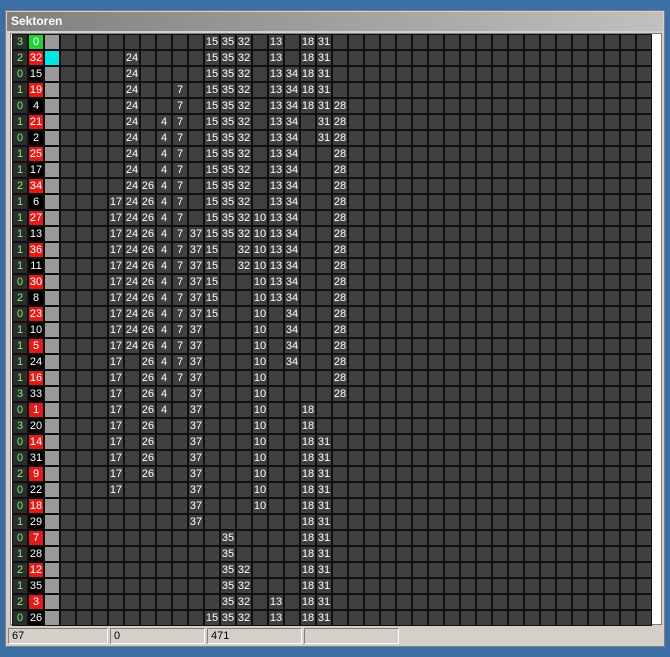  I want to click on grid-cell: 7, so click(180, 234).